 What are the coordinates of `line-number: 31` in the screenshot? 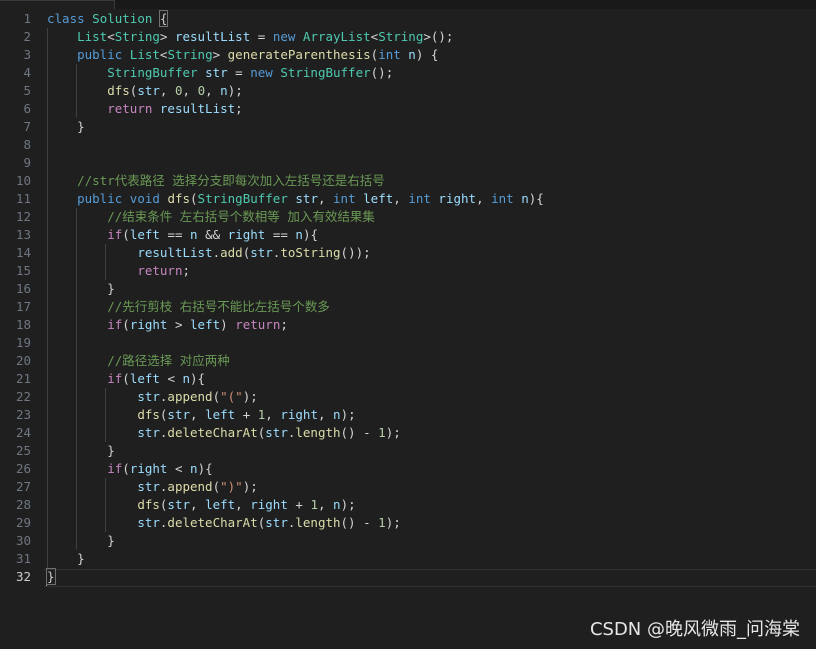 It's located at (23, 558).